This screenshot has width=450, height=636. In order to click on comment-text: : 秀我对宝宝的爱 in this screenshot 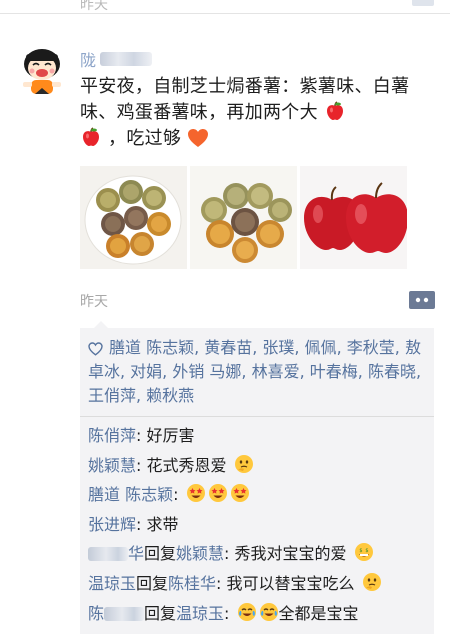, I will do `click(285, 554)`.